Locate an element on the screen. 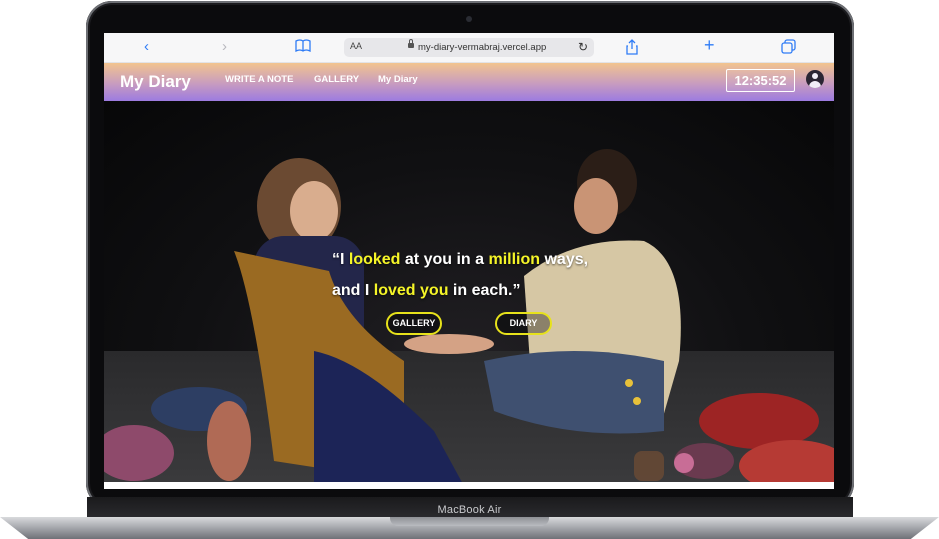 The image size is (939, 539). page-bottom-strip is located at coordinates (469, 485).